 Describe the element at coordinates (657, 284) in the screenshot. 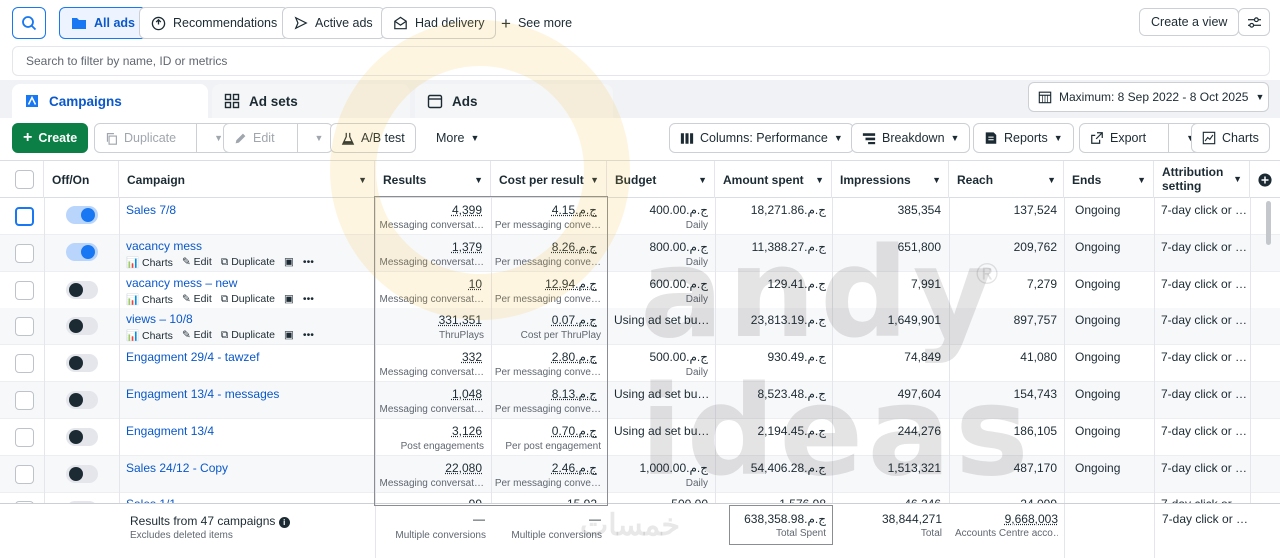

I see `budget-value: ج.م.‏600.00` at that location.